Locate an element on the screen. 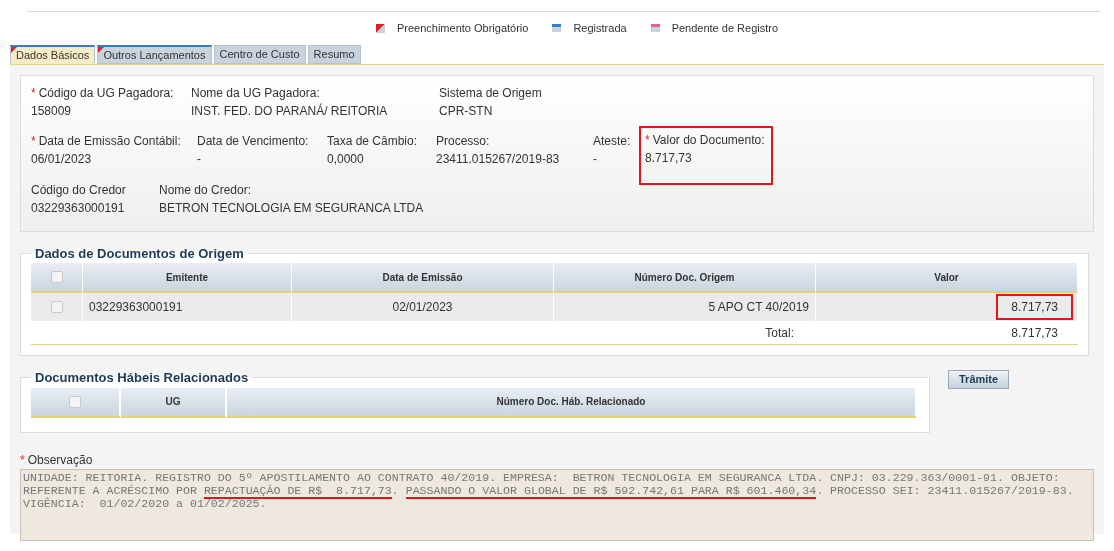 The image size is (1114, 551). field-value: CPR-STN is located at coordinates (466, 111).